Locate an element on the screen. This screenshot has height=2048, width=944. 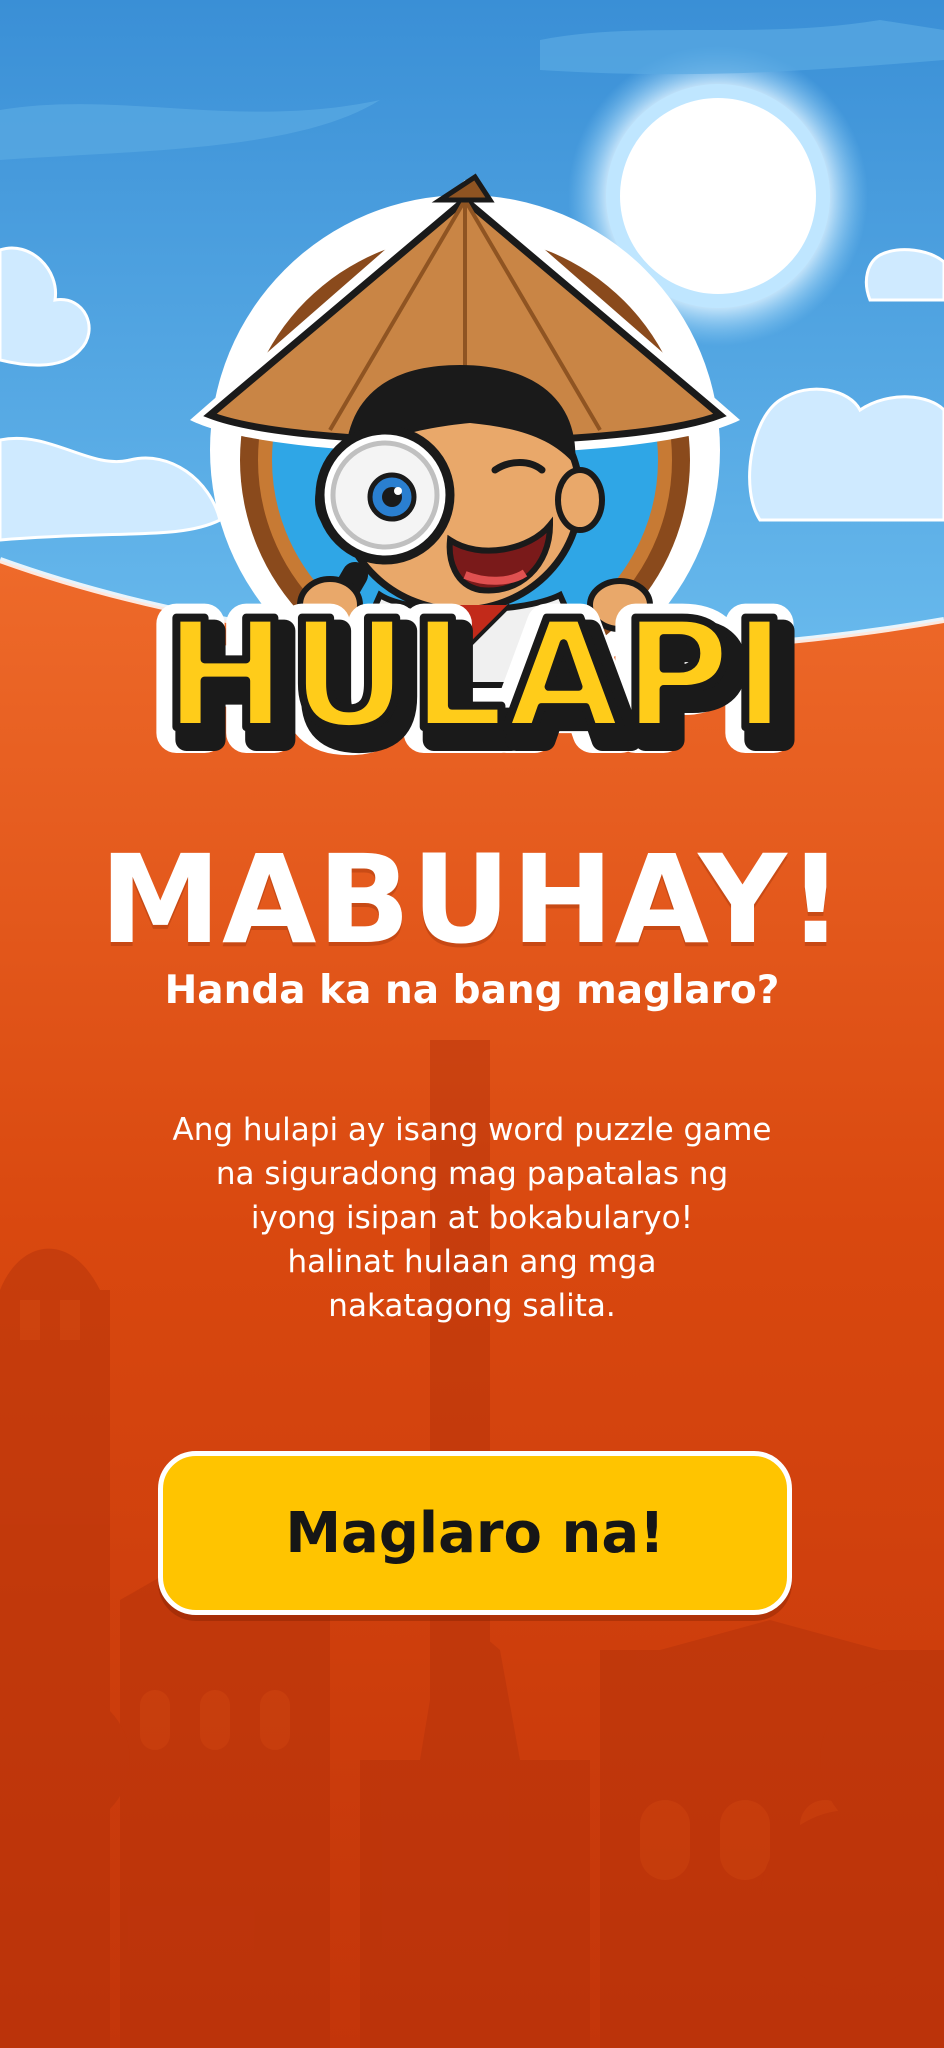
welcome-header: MABUHAY! Handa ka na bang maglaro? is located at coordinates (472, 926).